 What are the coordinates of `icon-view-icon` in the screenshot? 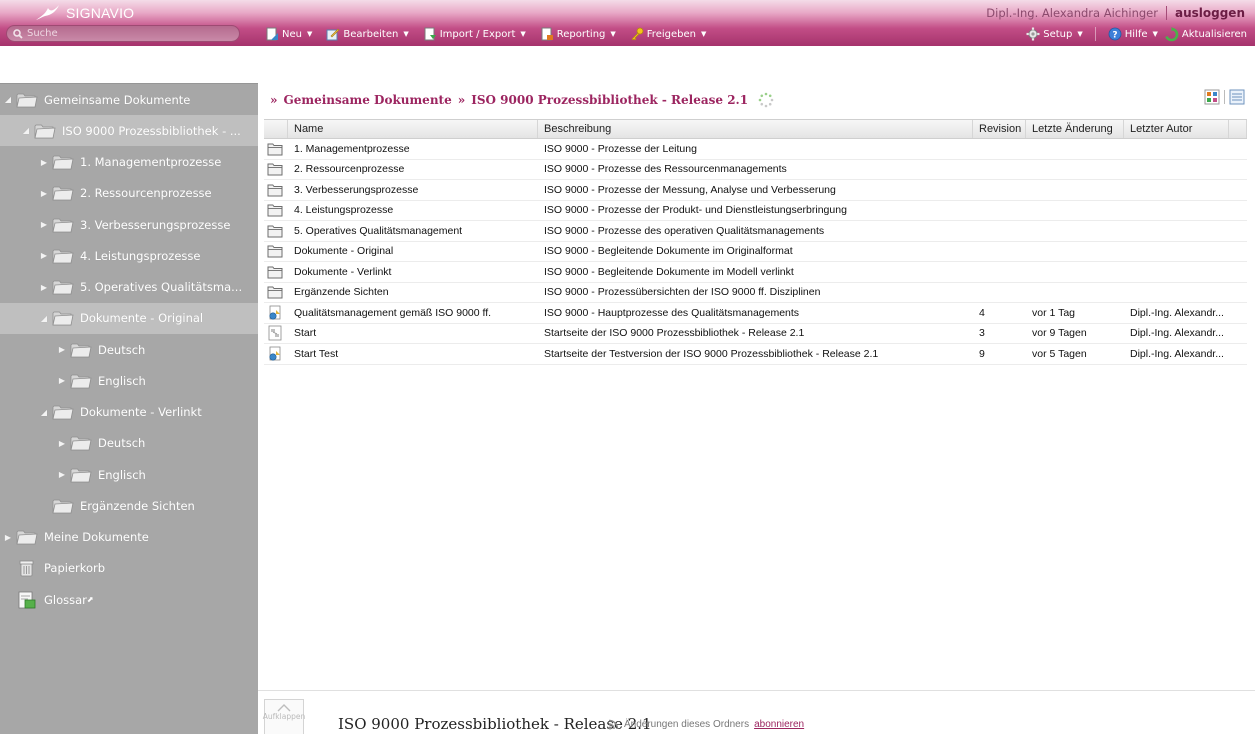 It's located at (1212, 97).